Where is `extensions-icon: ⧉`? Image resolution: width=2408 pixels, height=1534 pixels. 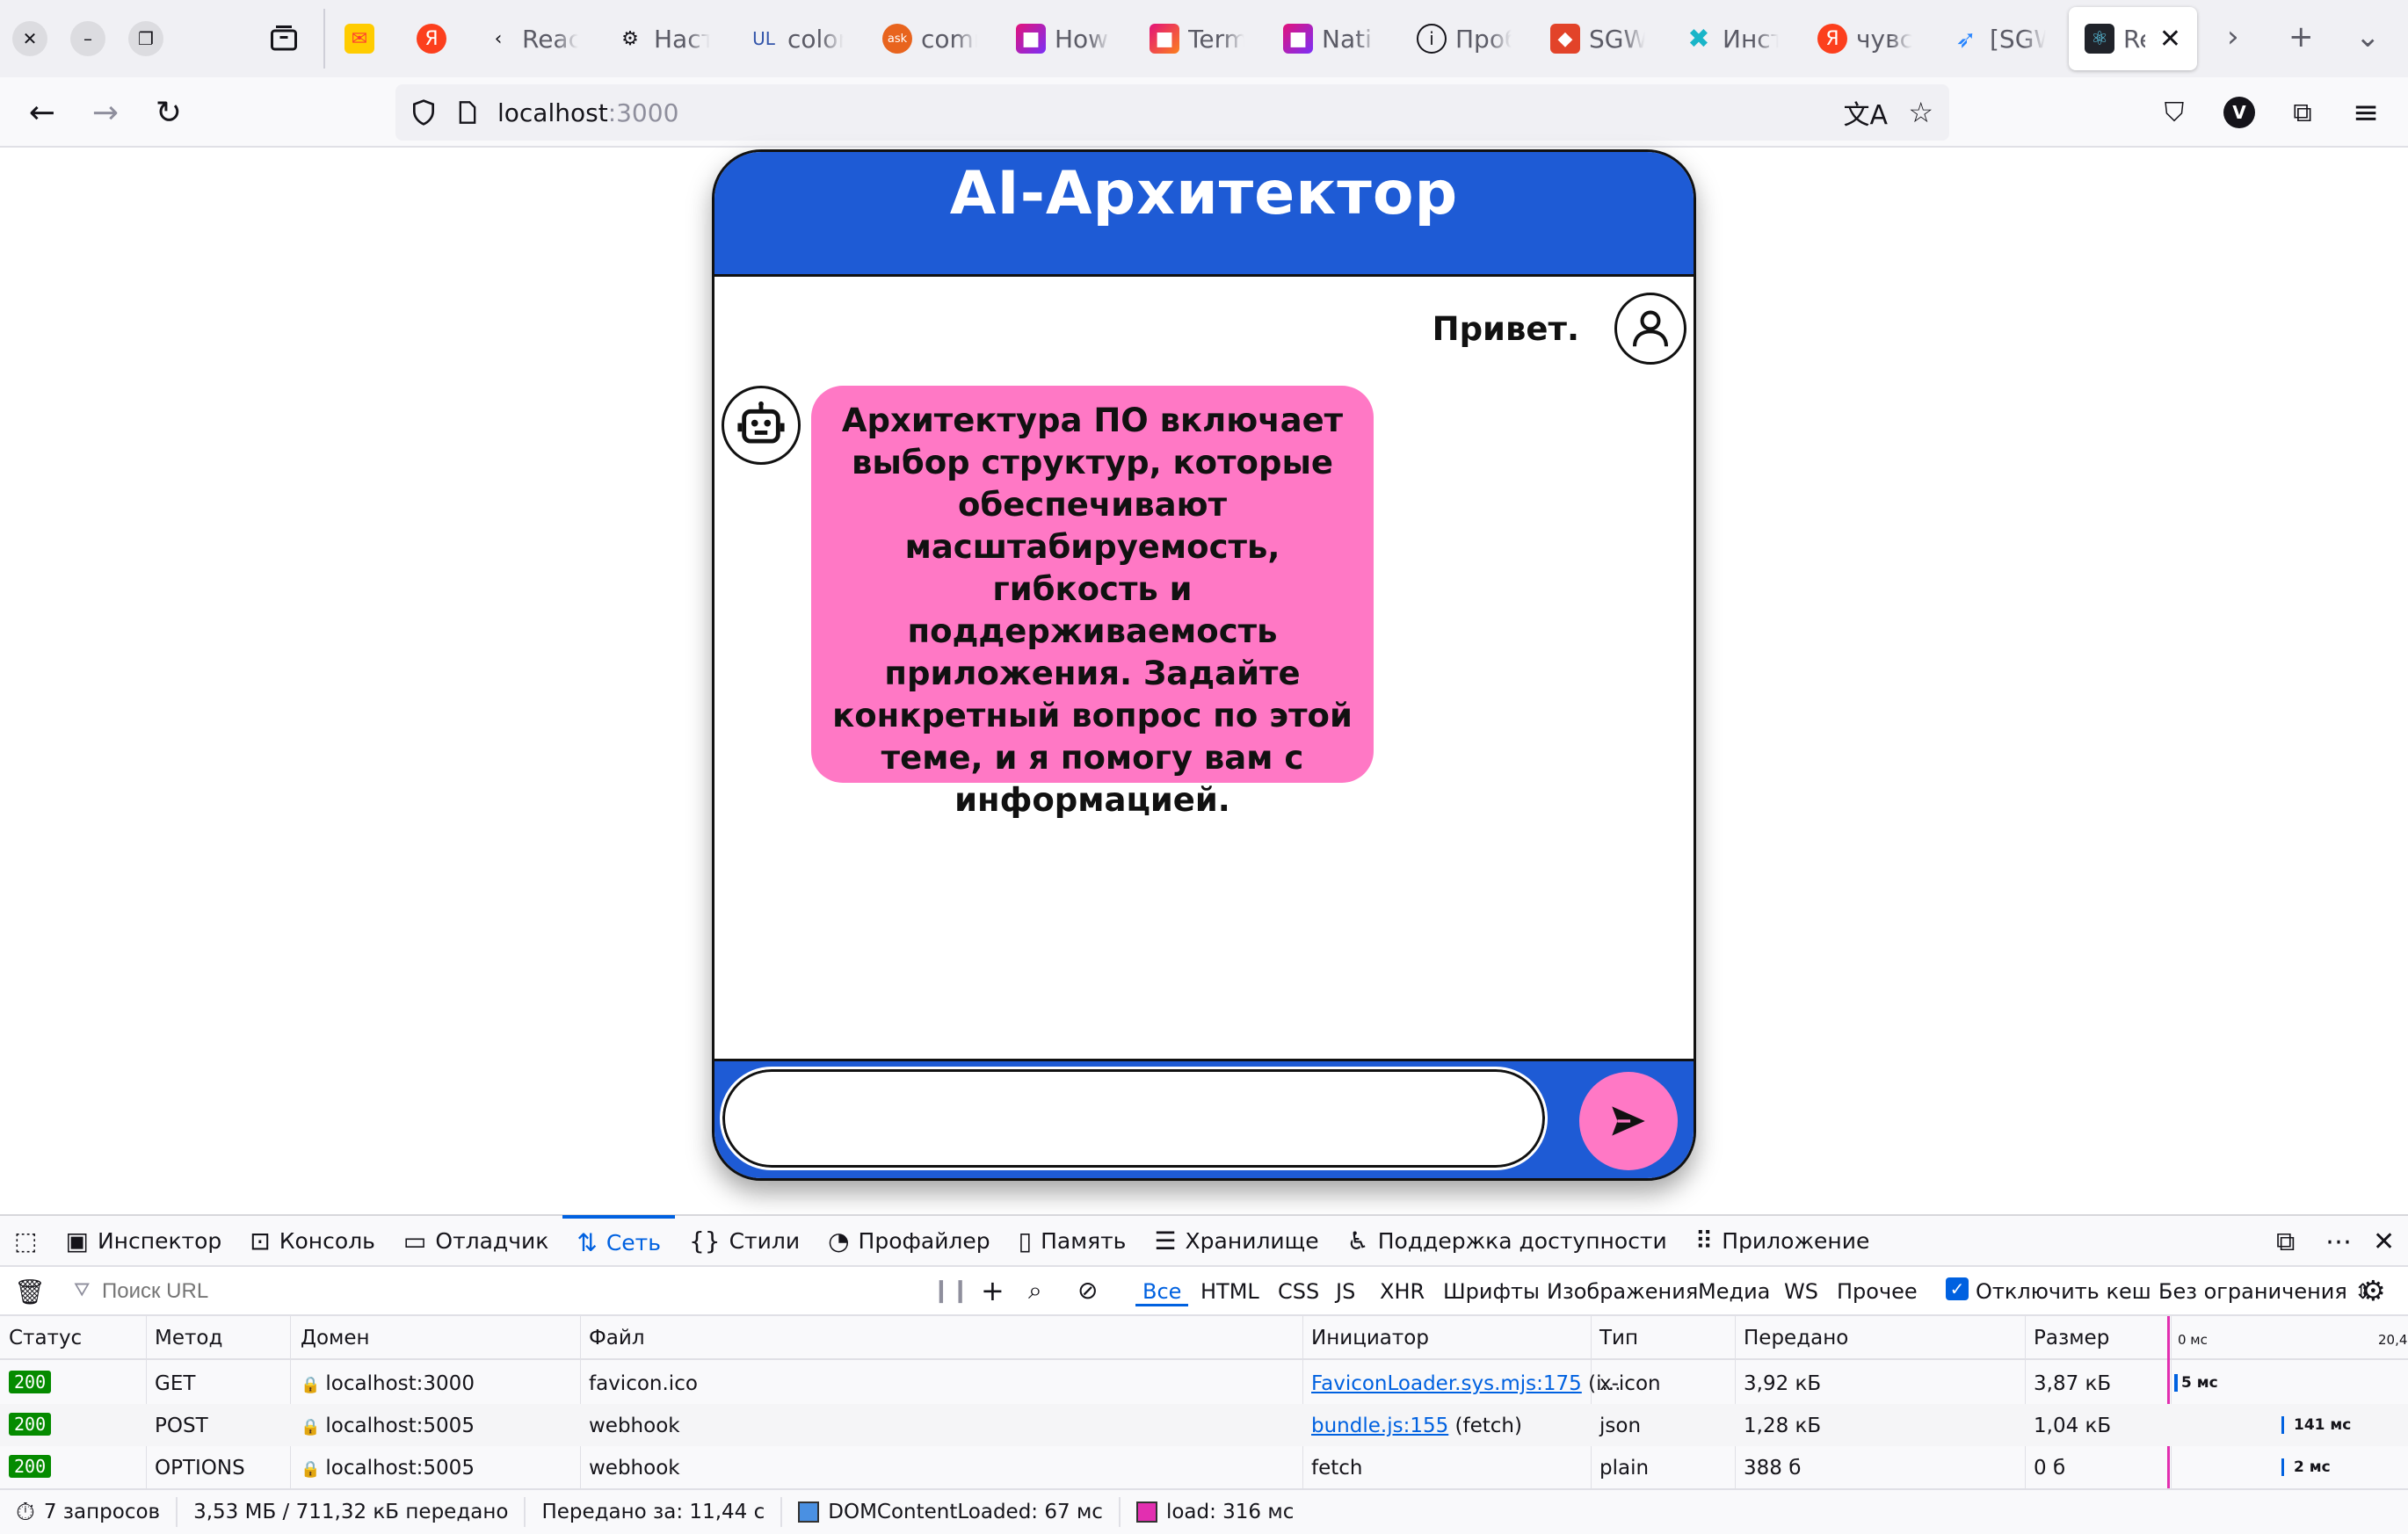 extensions-icon: ⧉ is located at coordinates (2302, 112).